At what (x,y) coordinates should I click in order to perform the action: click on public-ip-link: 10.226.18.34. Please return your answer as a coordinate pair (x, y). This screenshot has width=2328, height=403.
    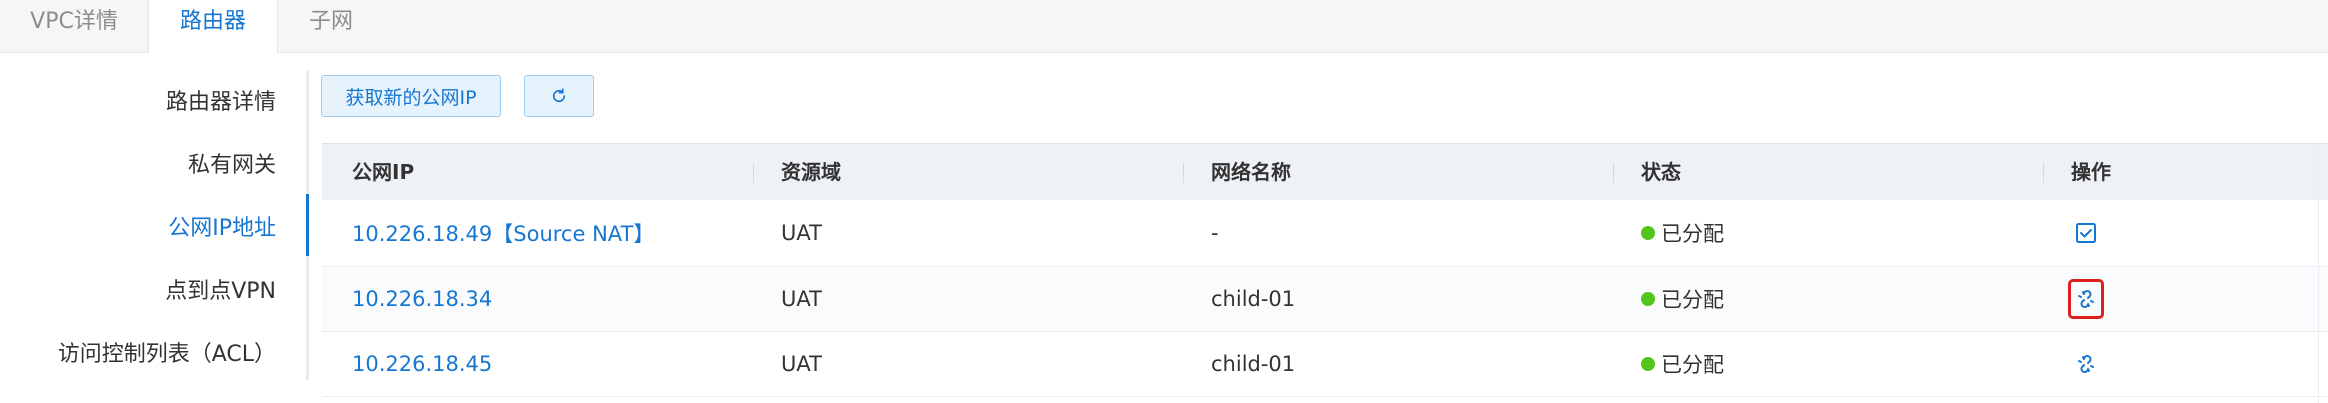
    Looking at the image, I should click on (422, 299).